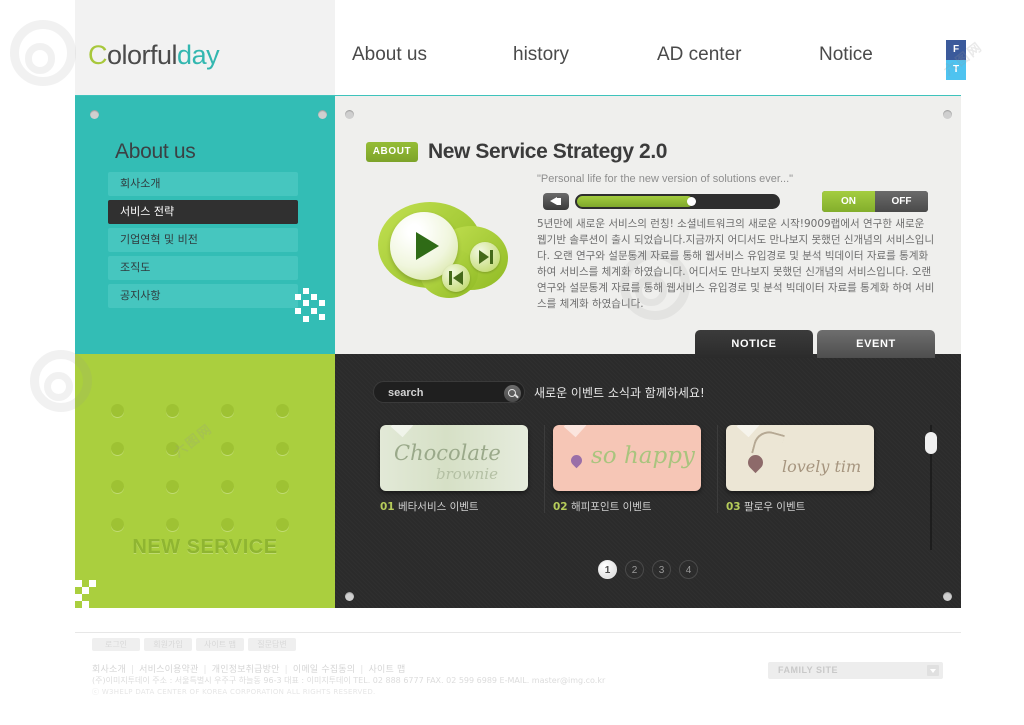 The image size is (1024, 725). I want to click on event-thumbnail: lovely tim, so click(800, 458).